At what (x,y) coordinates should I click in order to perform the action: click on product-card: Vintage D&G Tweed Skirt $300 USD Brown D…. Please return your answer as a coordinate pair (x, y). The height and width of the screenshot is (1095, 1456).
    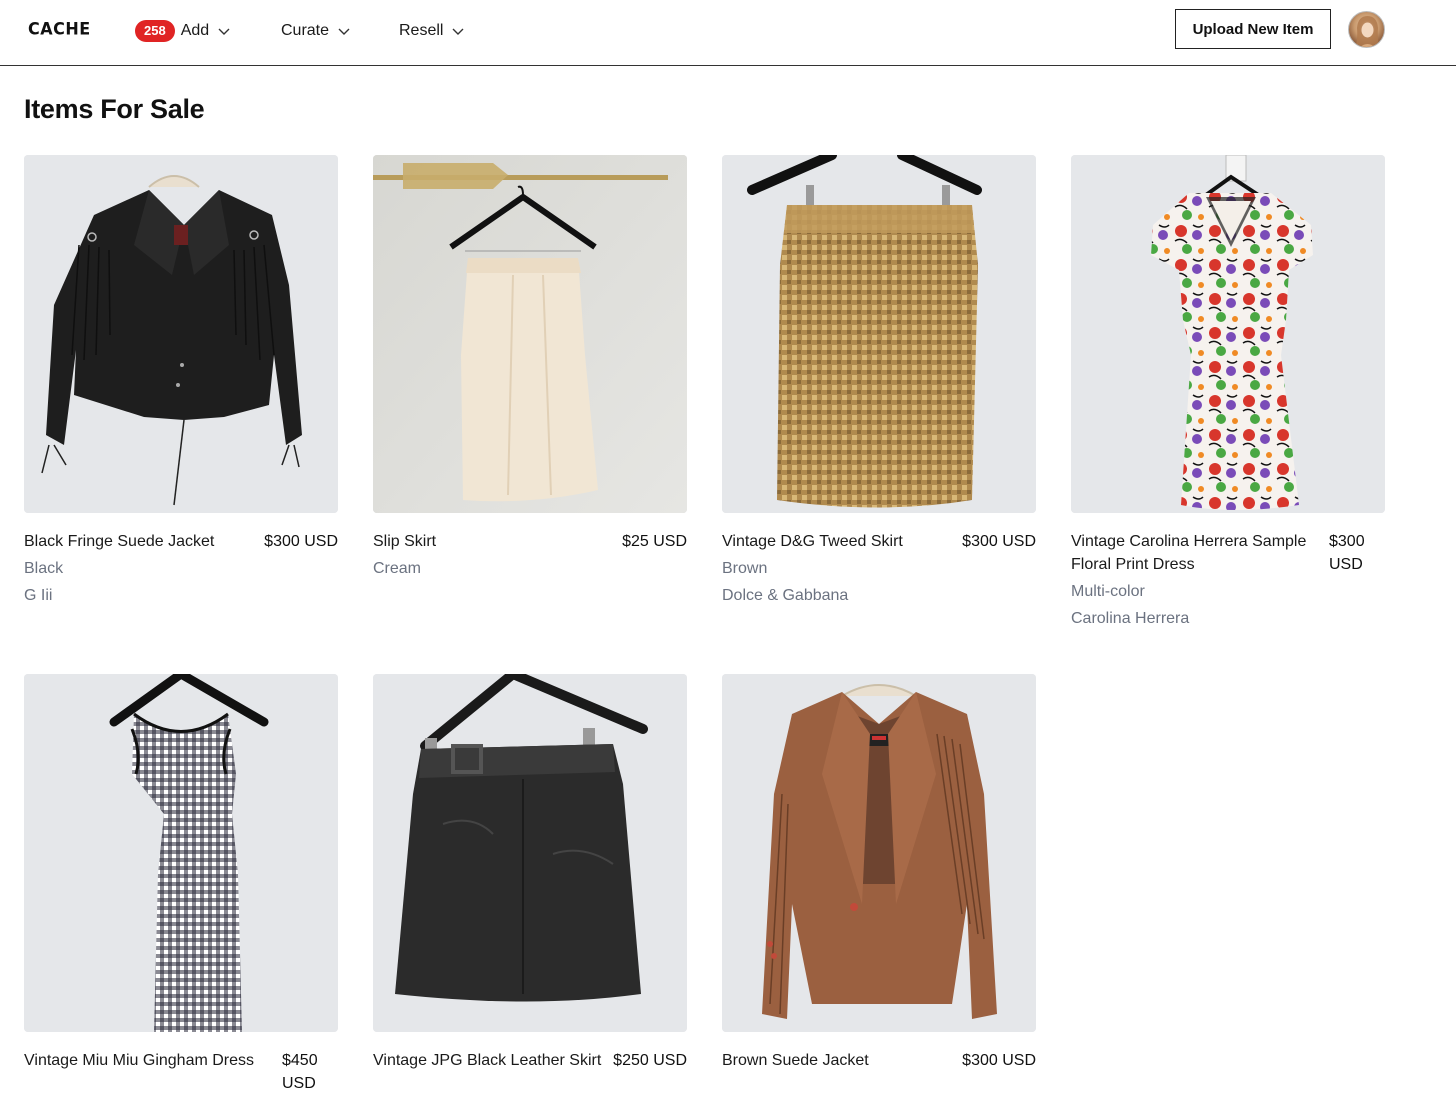
    Looking at the image, I should click on (879, 381).